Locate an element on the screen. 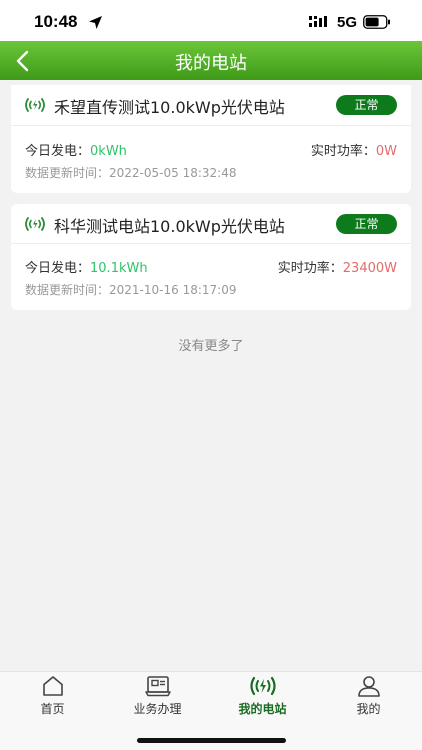 The image size is (422, 750). update-time: 数据更新时间：2022-05-05 18:32:48 is located at coordinates (130, 172).